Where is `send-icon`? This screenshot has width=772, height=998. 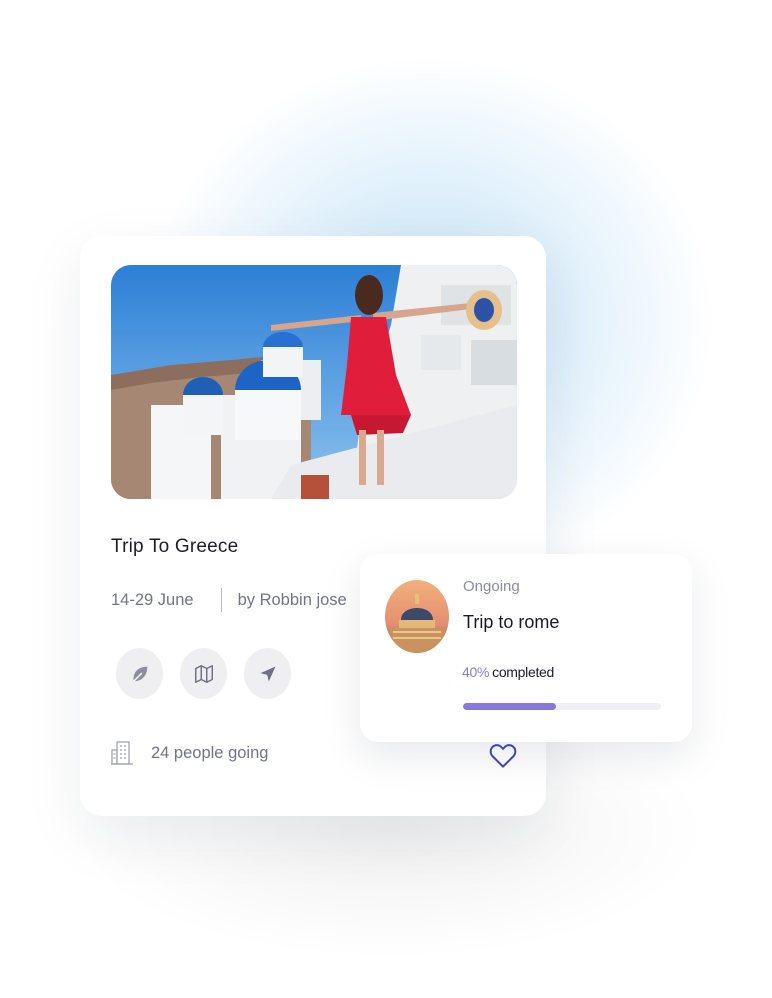
send-icon is located at coordinates (267, 673).